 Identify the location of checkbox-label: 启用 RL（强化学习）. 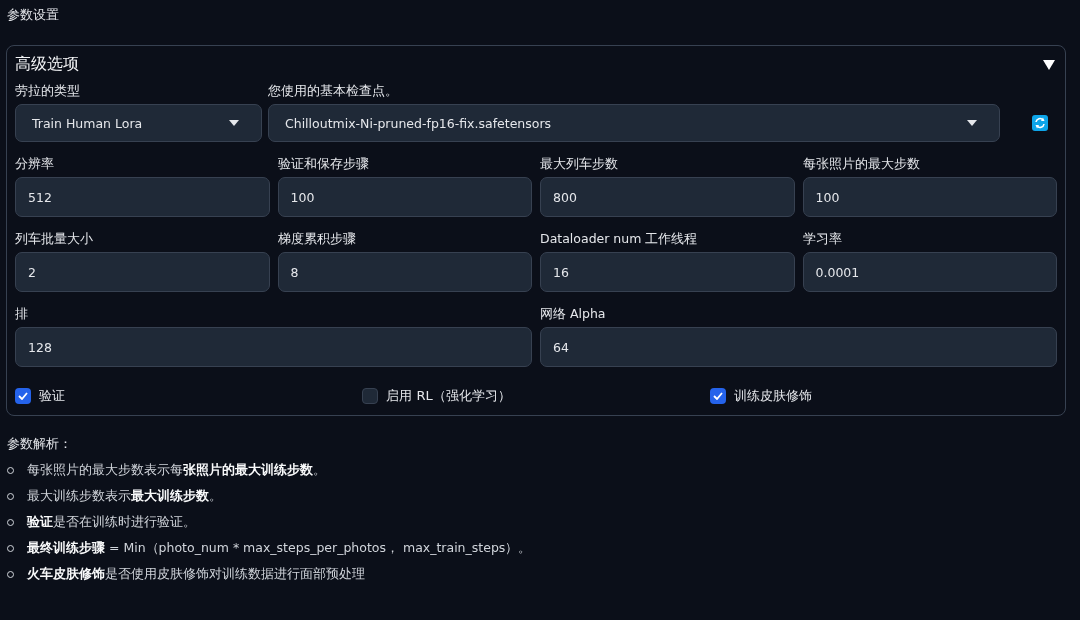
(448, 396).